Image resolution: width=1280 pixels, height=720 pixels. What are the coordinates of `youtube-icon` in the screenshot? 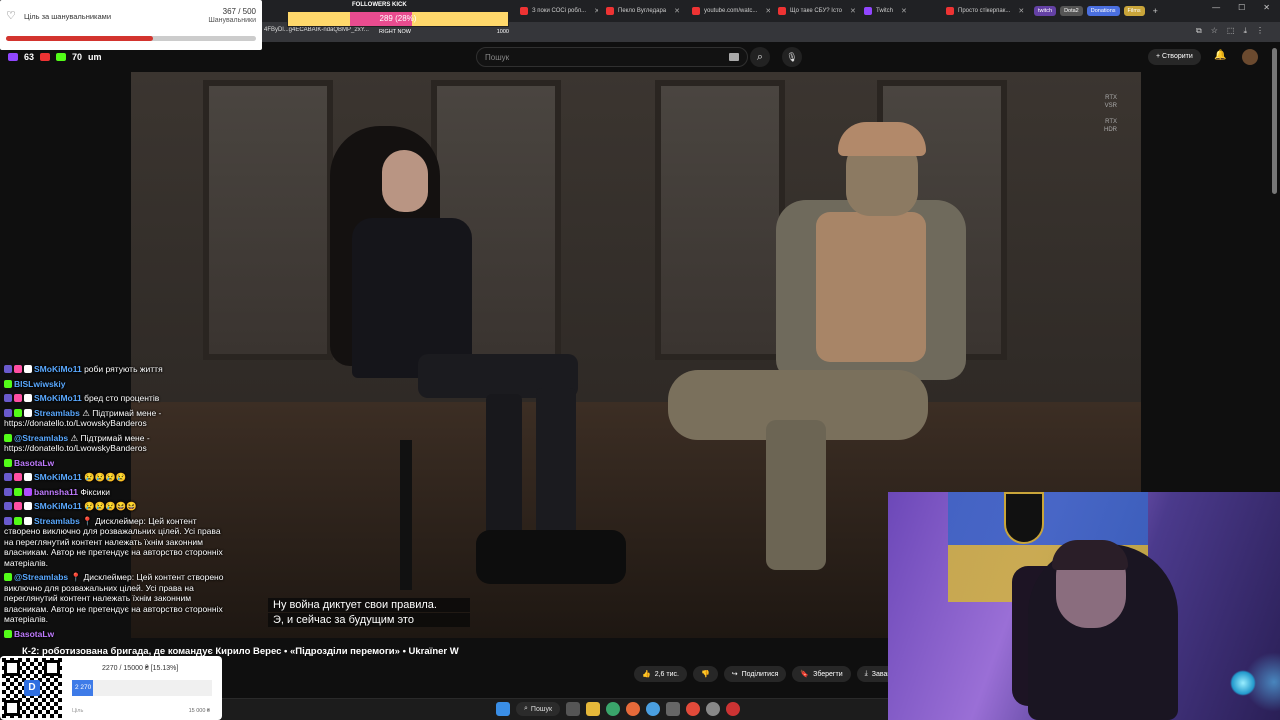 It's located at (45, 57).